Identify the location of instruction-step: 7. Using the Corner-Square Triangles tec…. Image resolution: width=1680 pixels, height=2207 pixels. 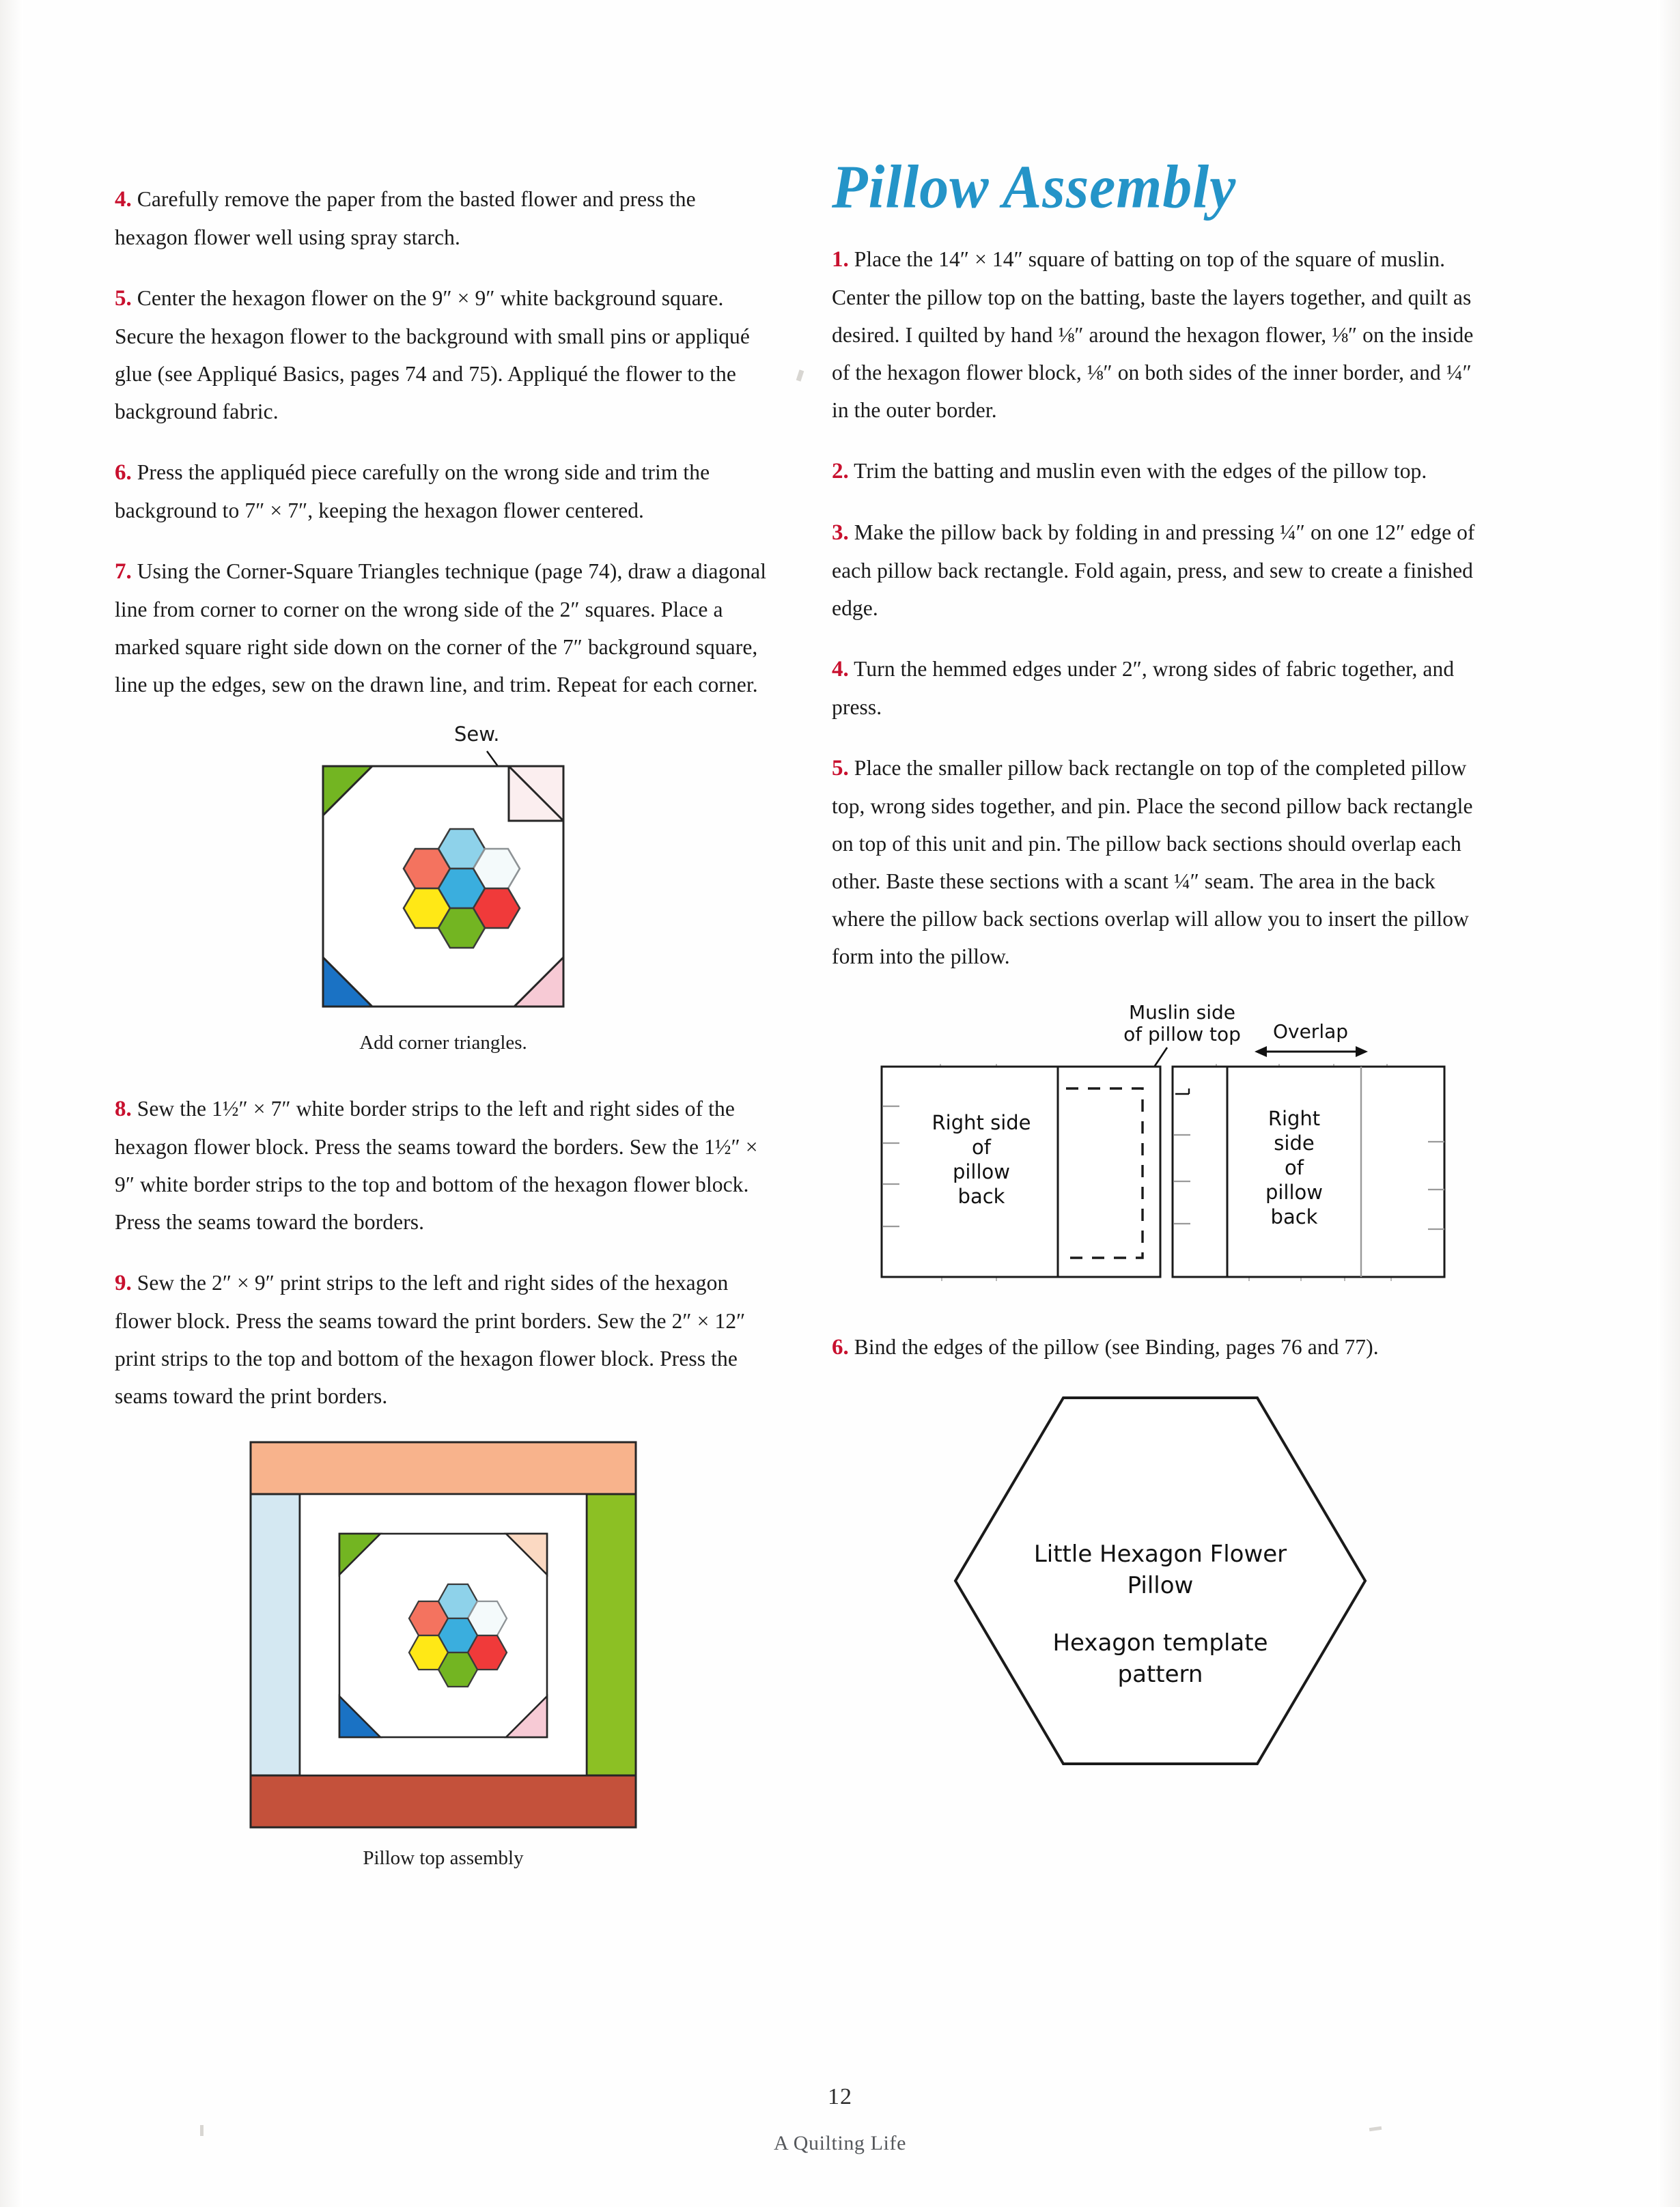
(443, 627).